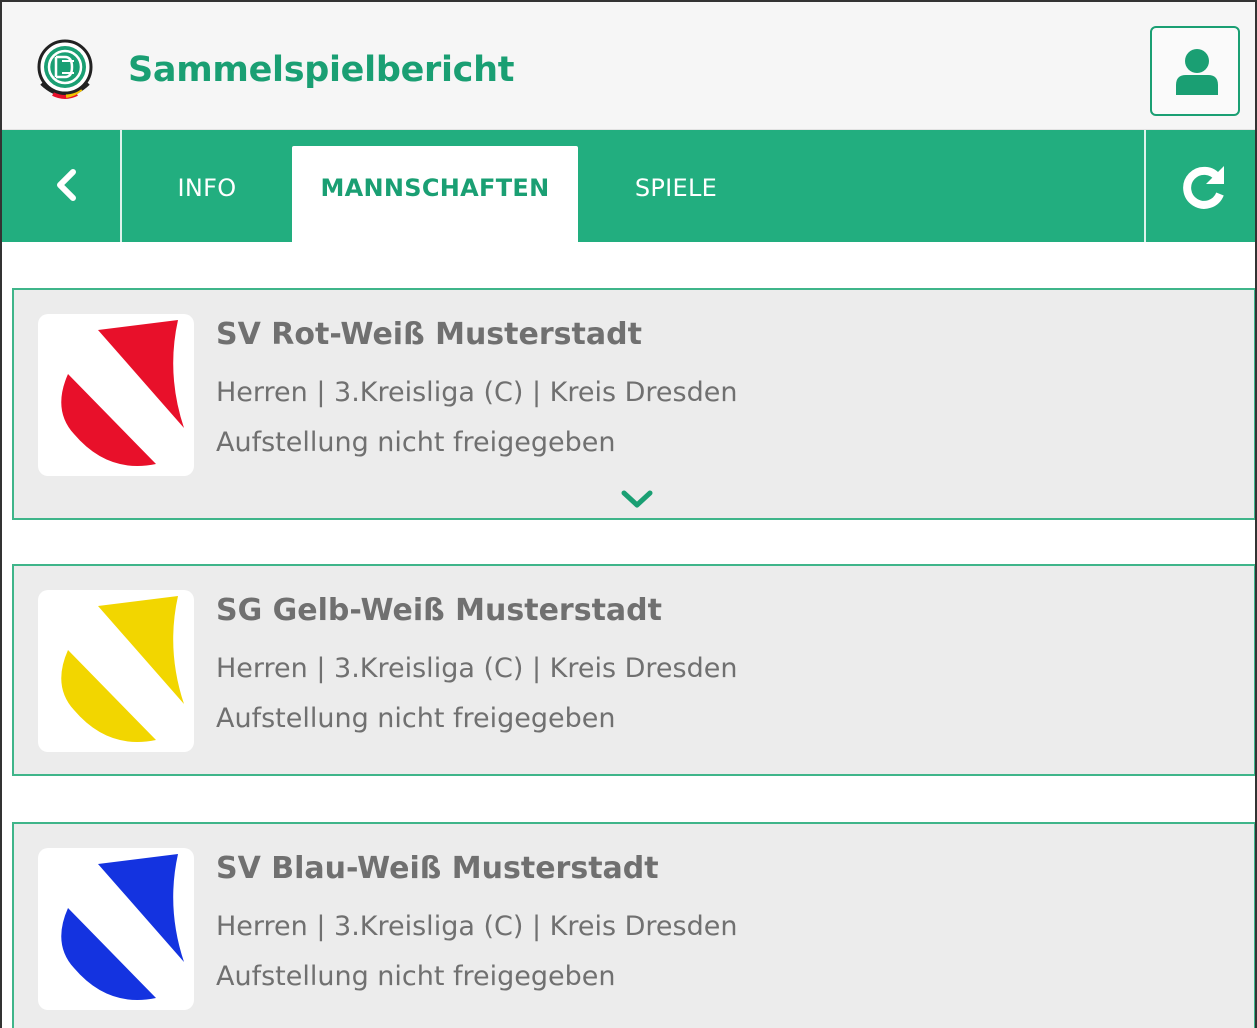 Image resolution: width=1257 pixels, height=1028 pixels. What do you see at coordinates (66, 185) in the screenshot?
I see `chevron-left-icon` at bounding box center [66, 185].